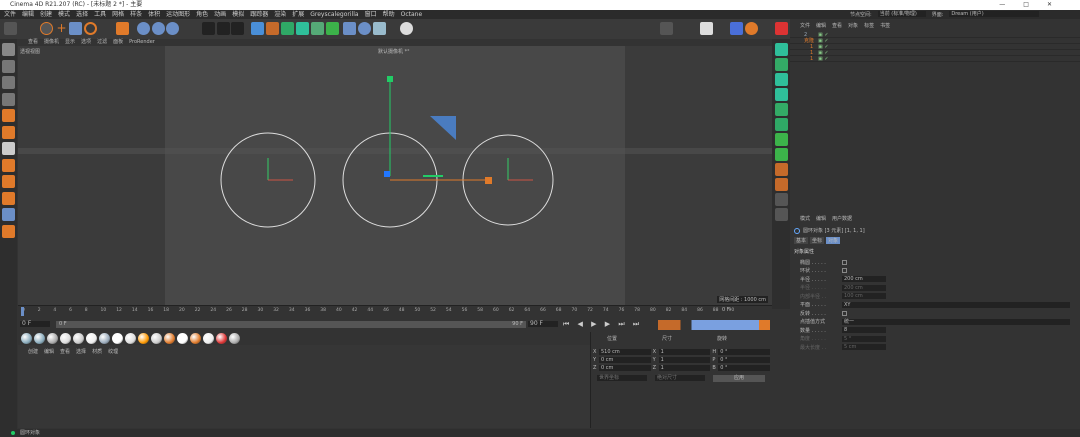 The image size is (1080, 437). I want to click on subdivision-icon, so click(287, 28).